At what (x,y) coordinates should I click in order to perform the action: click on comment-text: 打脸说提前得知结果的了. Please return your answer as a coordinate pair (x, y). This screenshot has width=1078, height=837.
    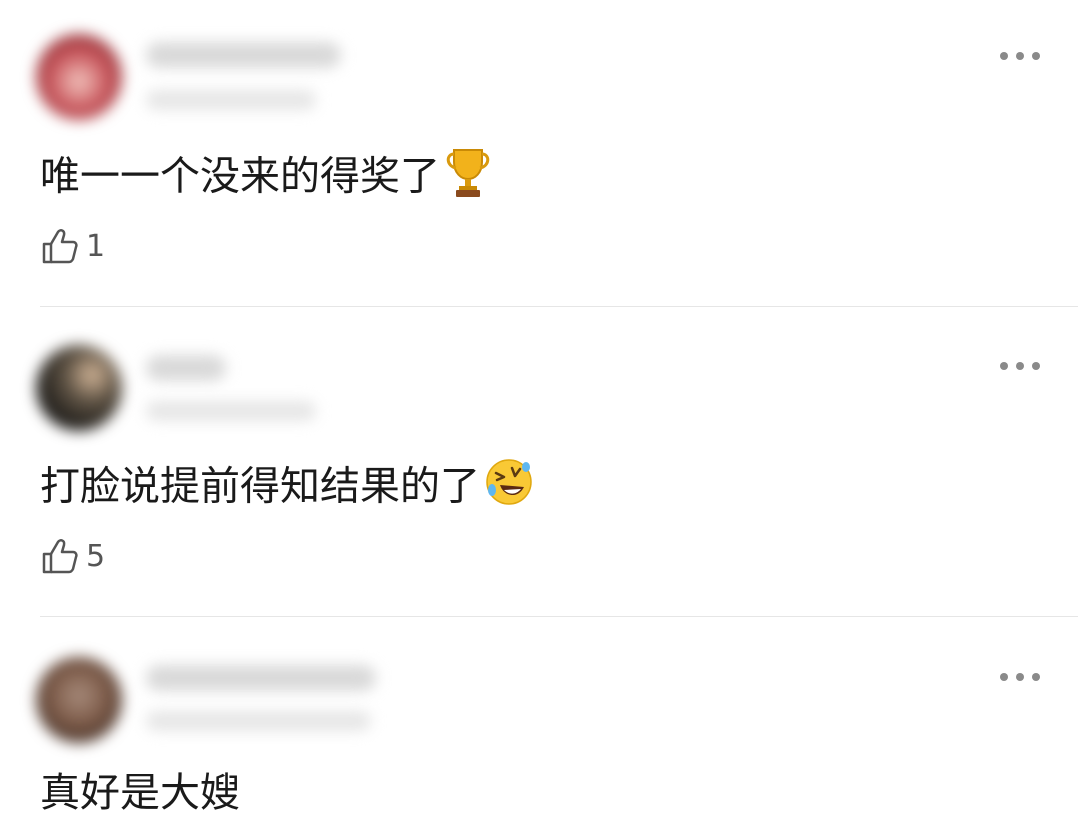
    Looking at the image, I should click on (287, 488).